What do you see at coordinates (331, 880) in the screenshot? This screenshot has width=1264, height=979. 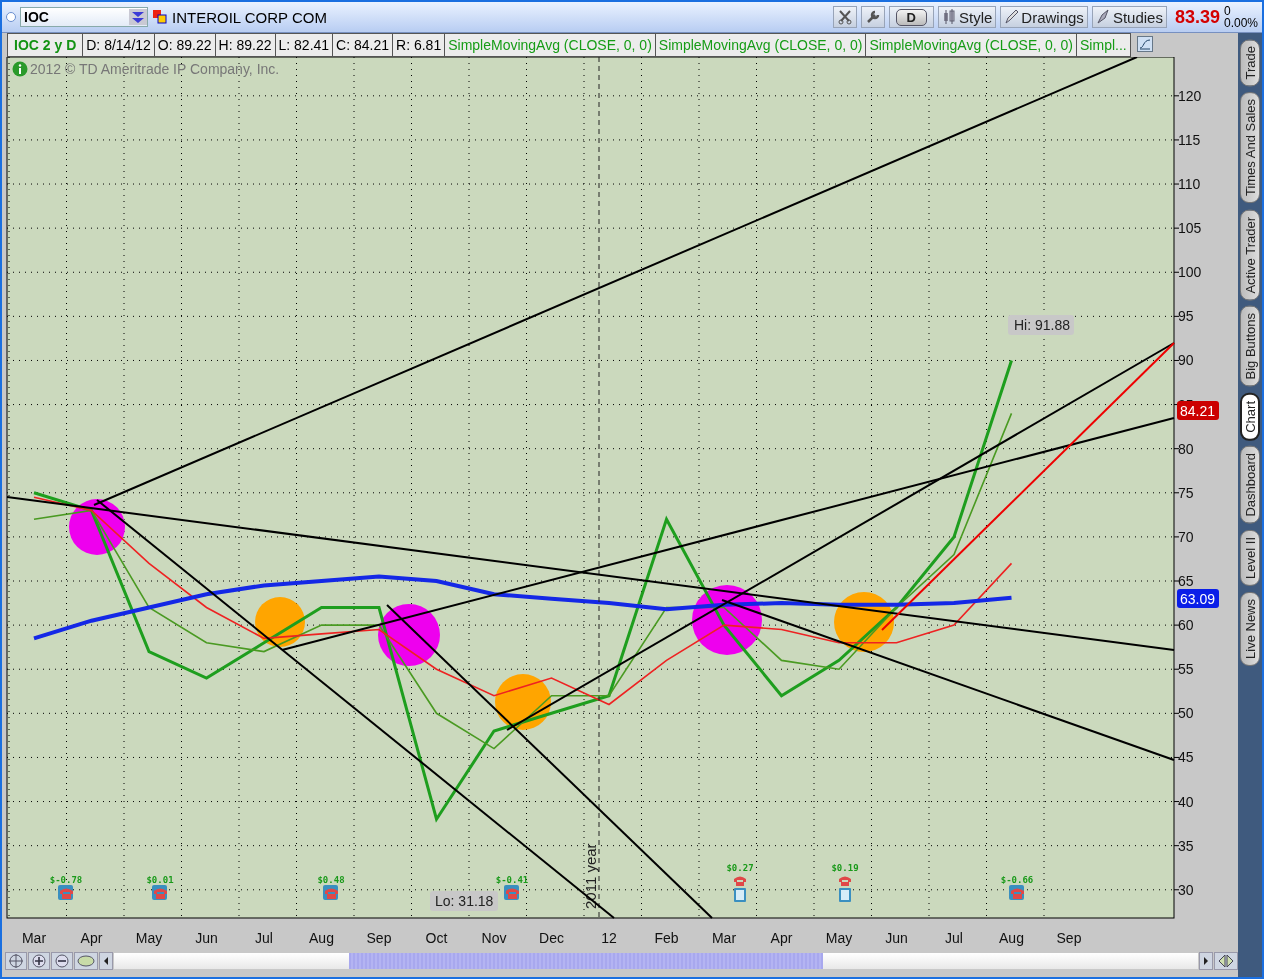 I see `earnings-value: $0.48` at bounding box center [331, 880].